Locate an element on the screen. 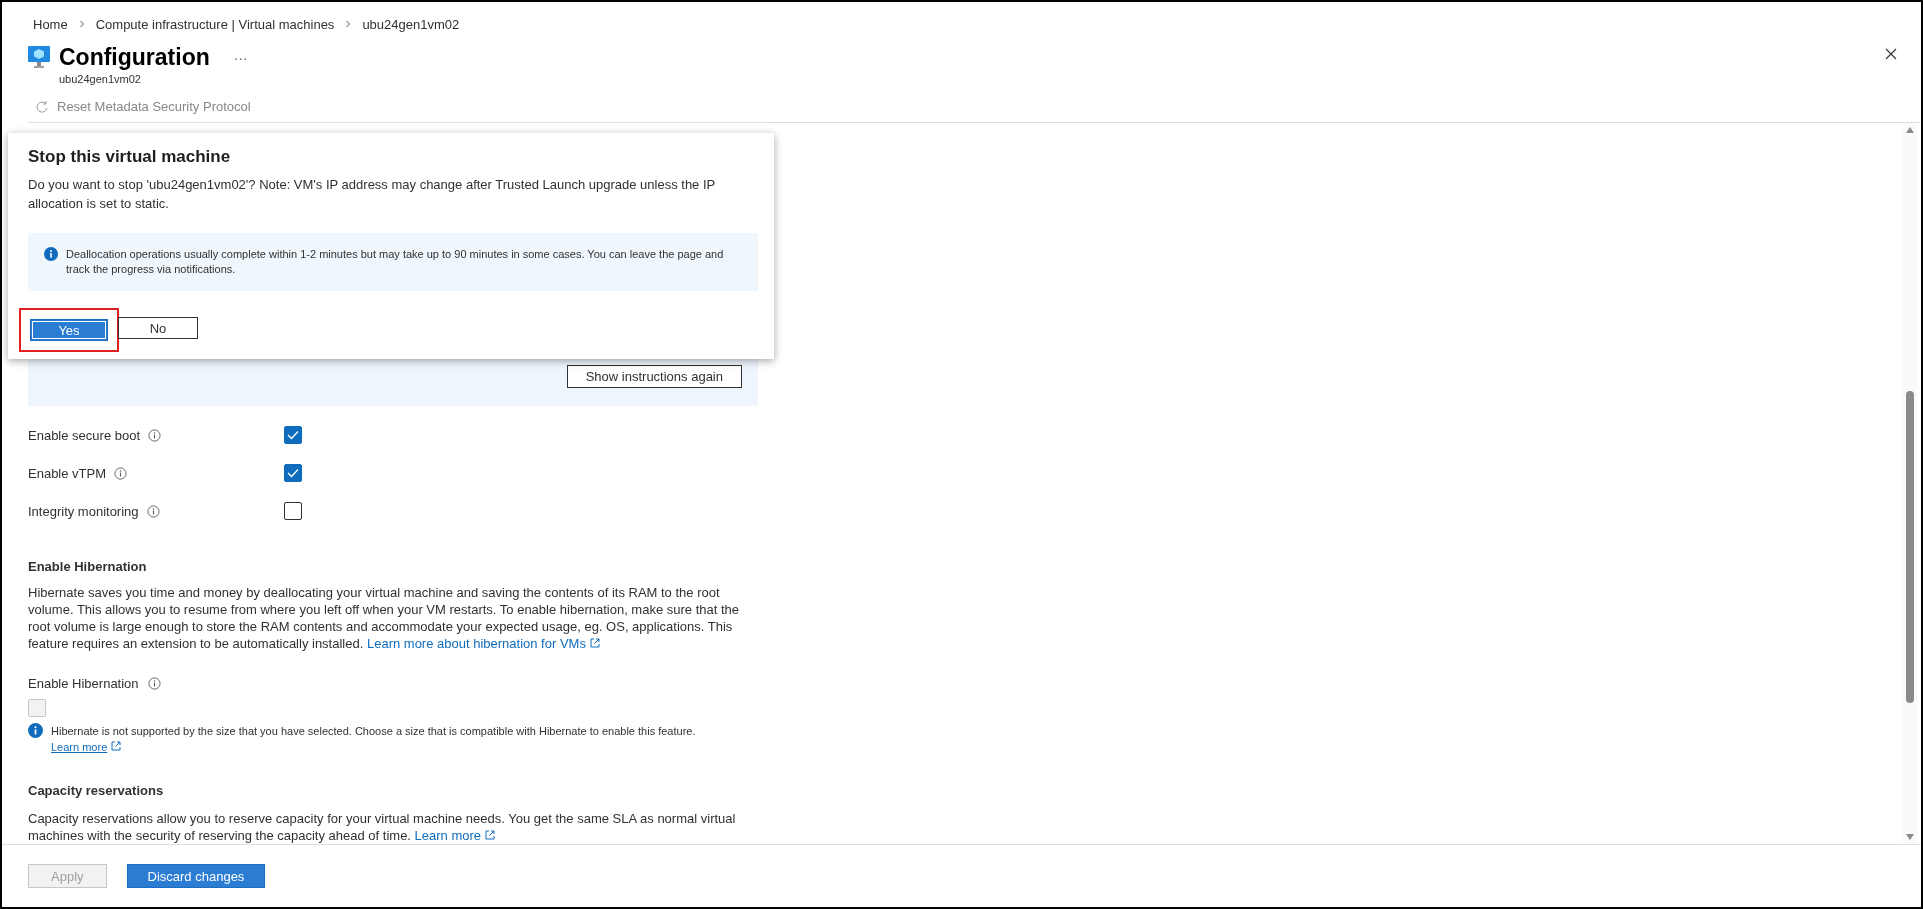  yes-button: Yes is located at coordinates (69, 330).